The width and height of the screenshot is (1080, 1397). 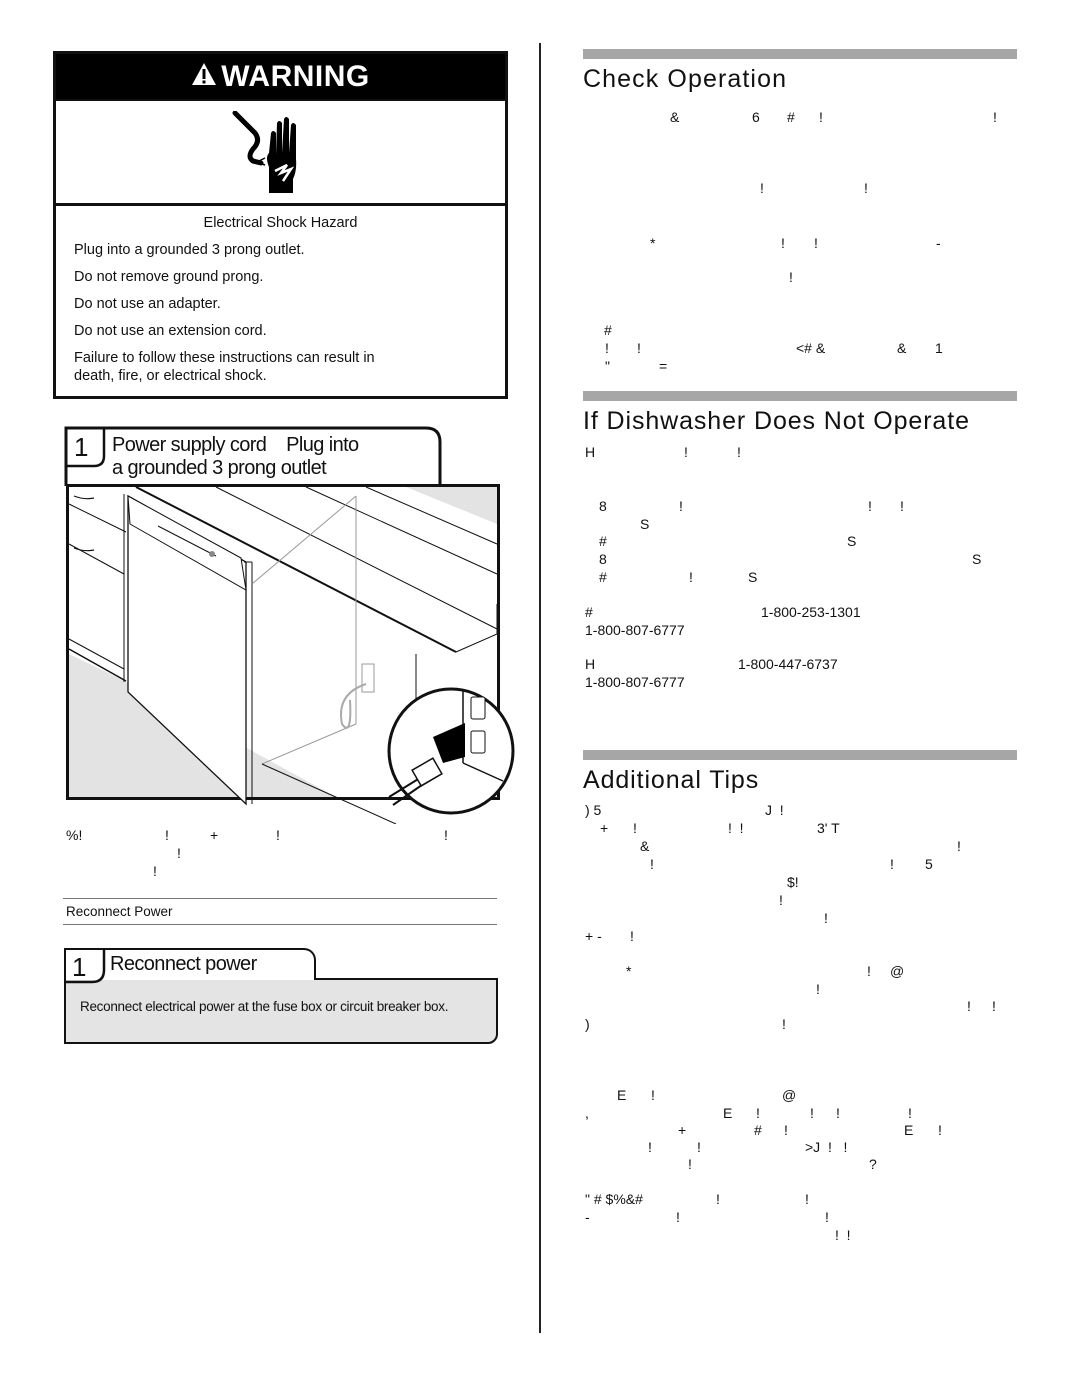 What do you see at coordinates (170, 330) in the screenshot?
I see `warning-line: Do not use an extension cord.` at bounding box center [170, 330].